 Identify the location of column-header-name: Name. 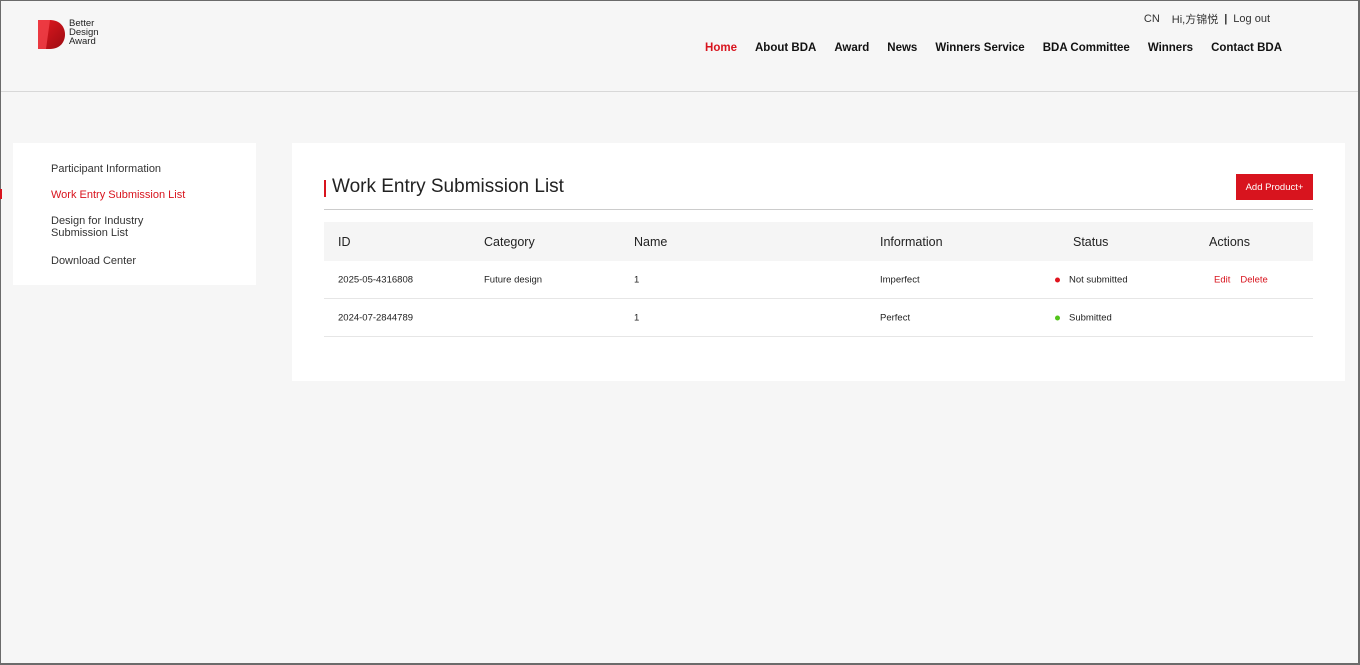
(651, 241).